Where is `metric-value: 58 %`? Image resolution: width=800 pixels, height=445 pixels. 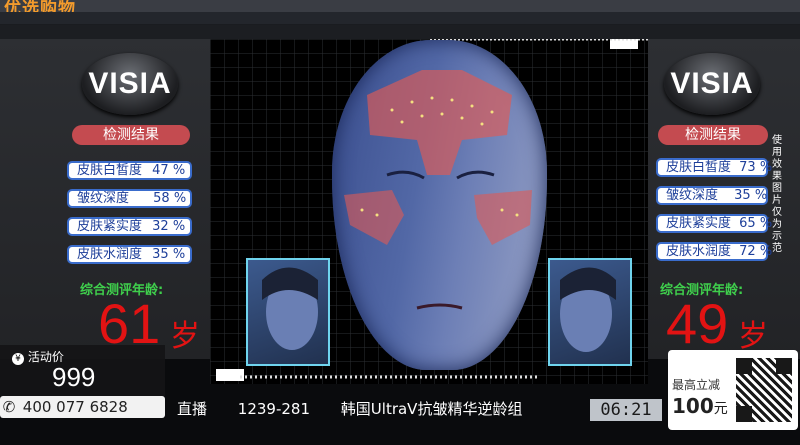 metric-value: 58 % is located at coordinates (170, 198).